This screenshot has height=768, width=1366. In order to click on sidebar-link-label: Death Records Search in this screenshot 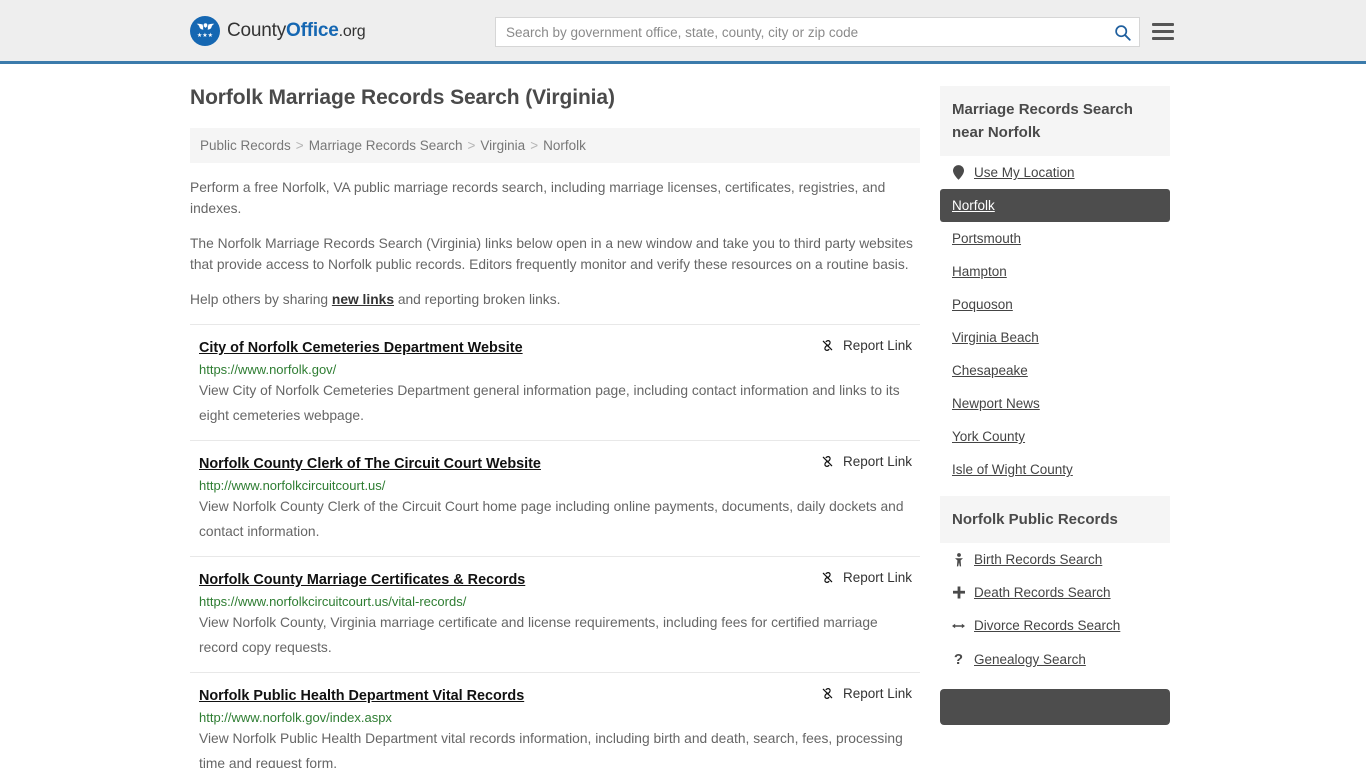, I will do `click(1042, 592)`.